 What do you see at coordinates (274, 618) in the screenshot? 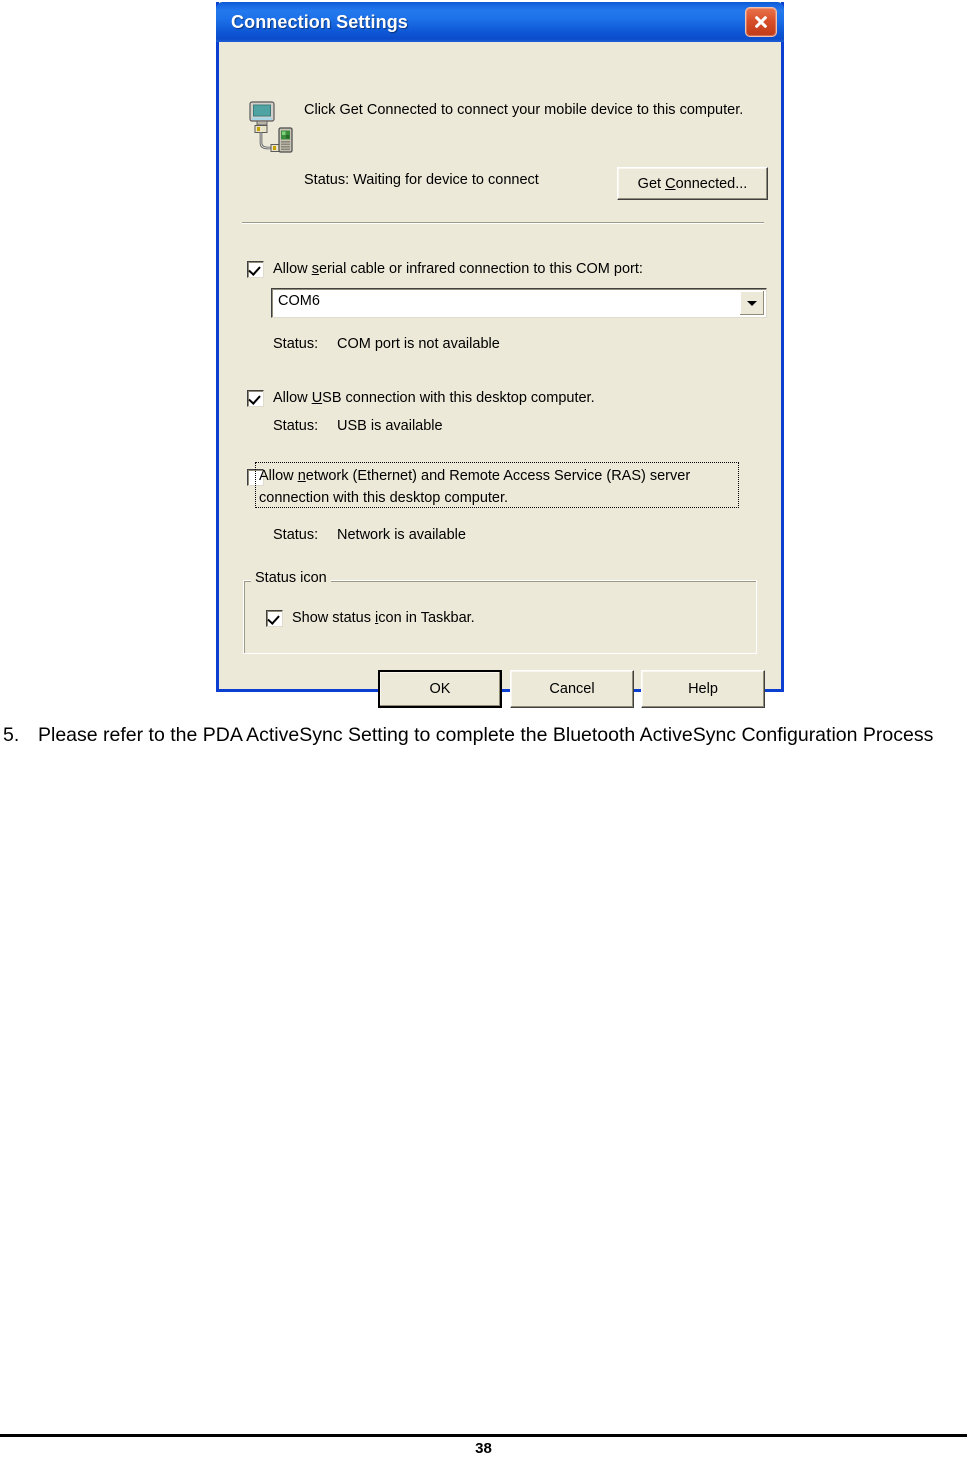
I see `show-status-icon-checkbox` at bounding box center [274, 618].